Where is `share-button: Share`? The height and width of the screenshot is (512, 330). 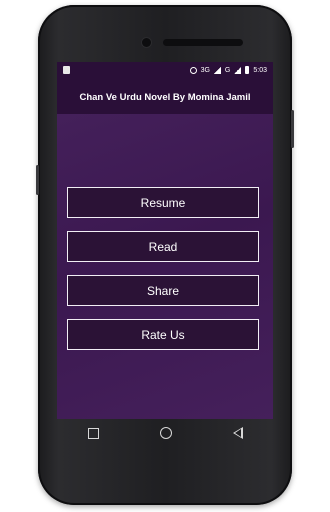 share-button: Share is located at coordinates (163, 290).